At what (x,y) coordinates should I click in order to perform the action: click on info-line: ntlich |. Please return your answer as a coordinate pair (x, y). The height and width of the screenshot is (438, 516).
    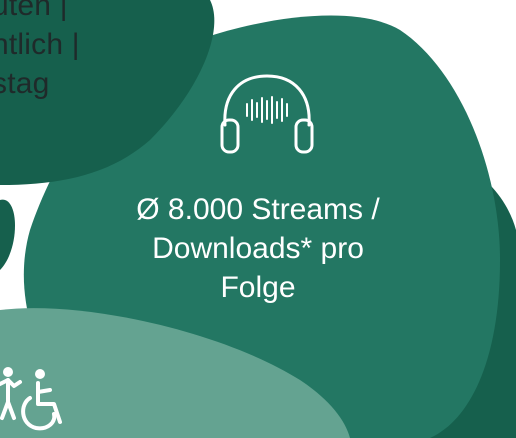
    Looking at the image, I should click on (40, 44).